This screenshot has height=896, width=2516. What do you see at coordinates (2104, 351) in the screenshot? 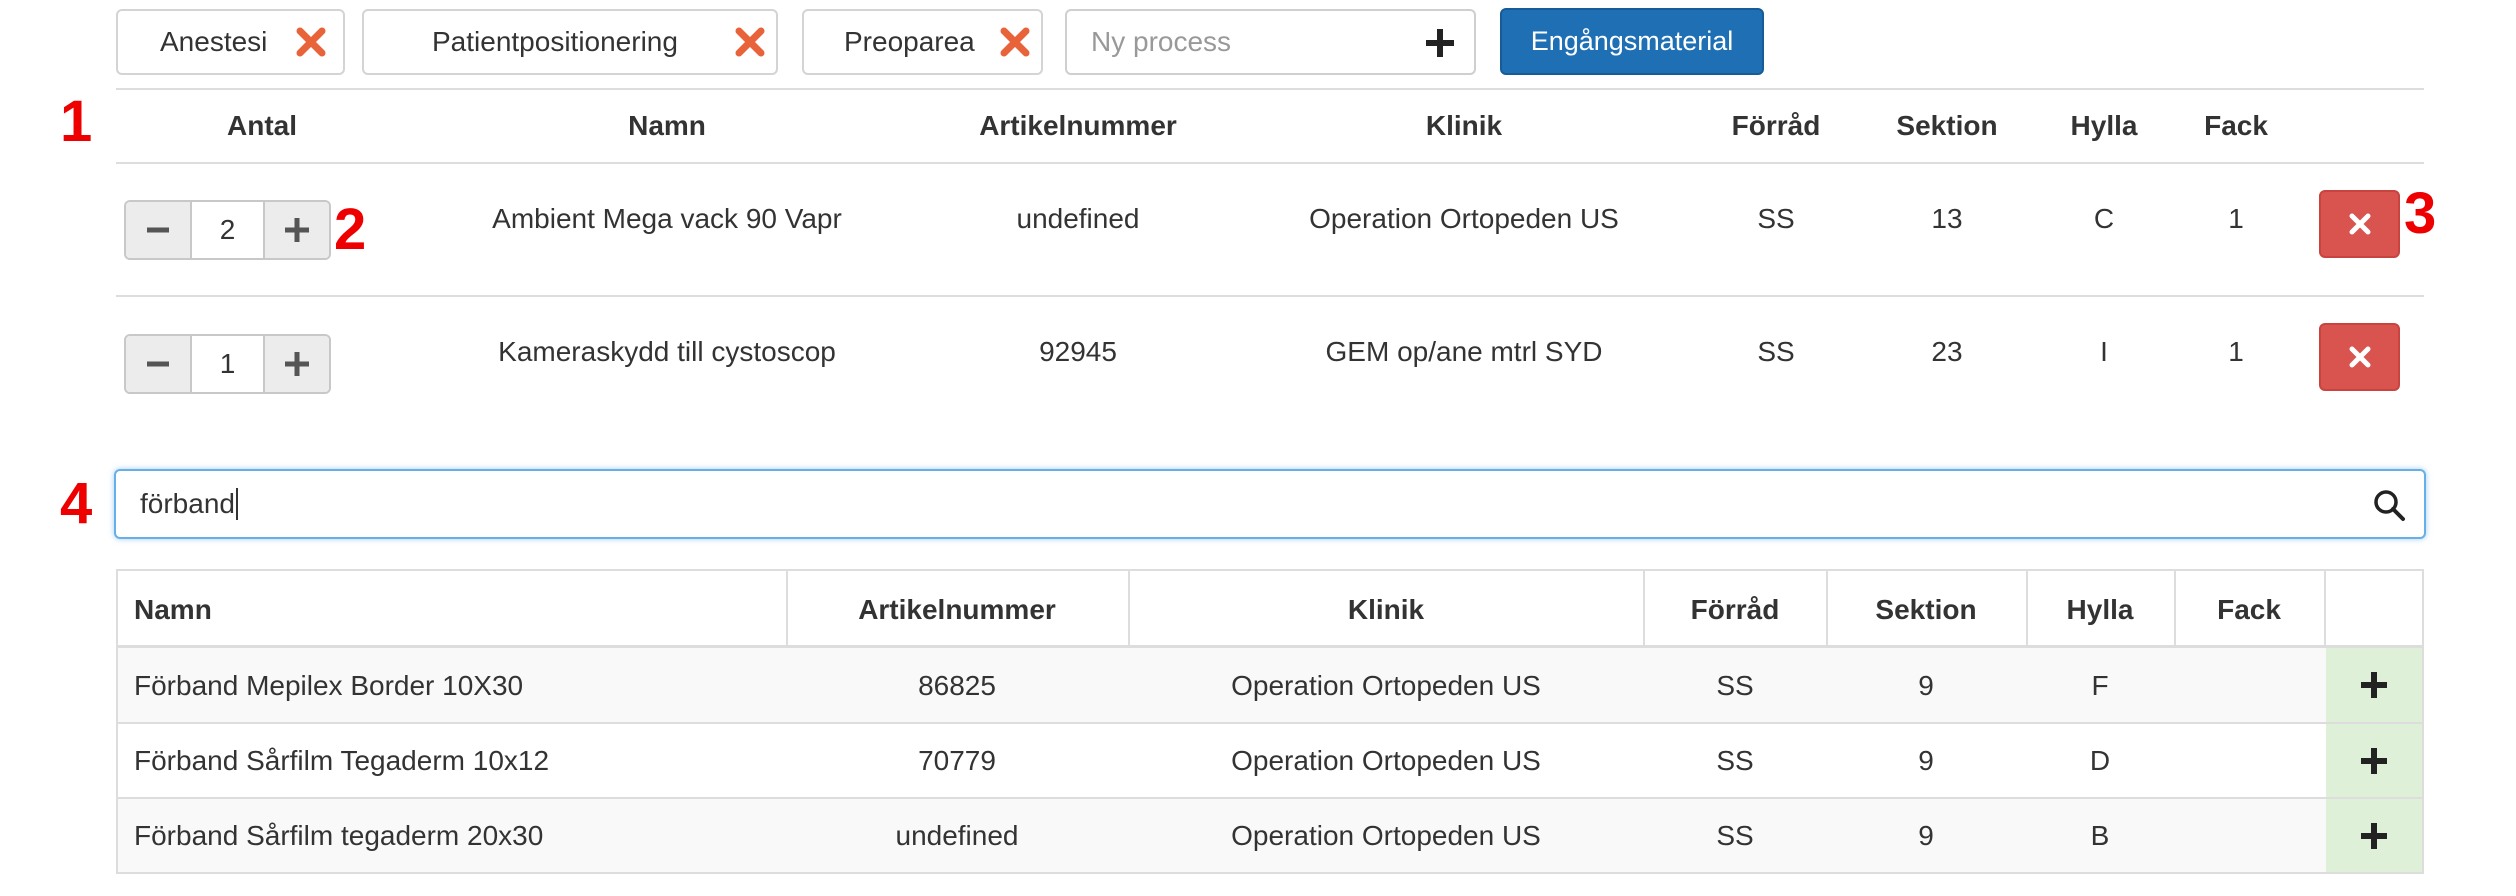
I see `cell-hylla: I` at bounding box center [2104, 351].